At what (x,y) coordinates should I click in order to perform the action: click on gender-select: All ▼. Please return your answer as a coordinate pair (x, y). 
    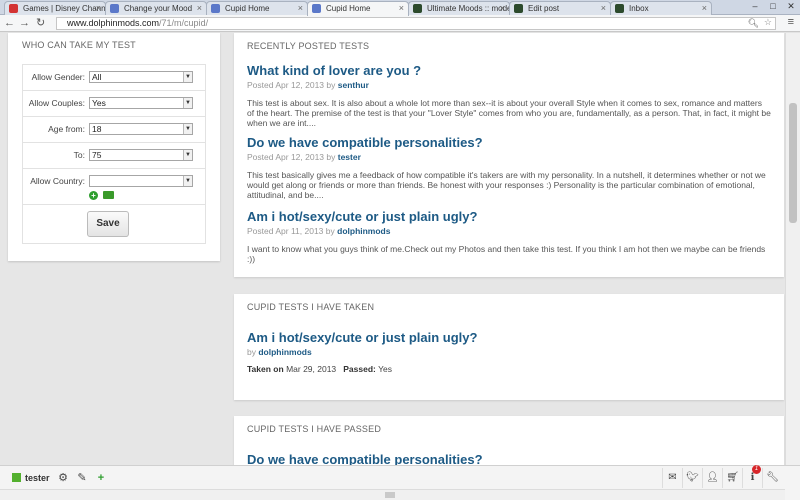
    Looking at the image, I should click on (141, 77).